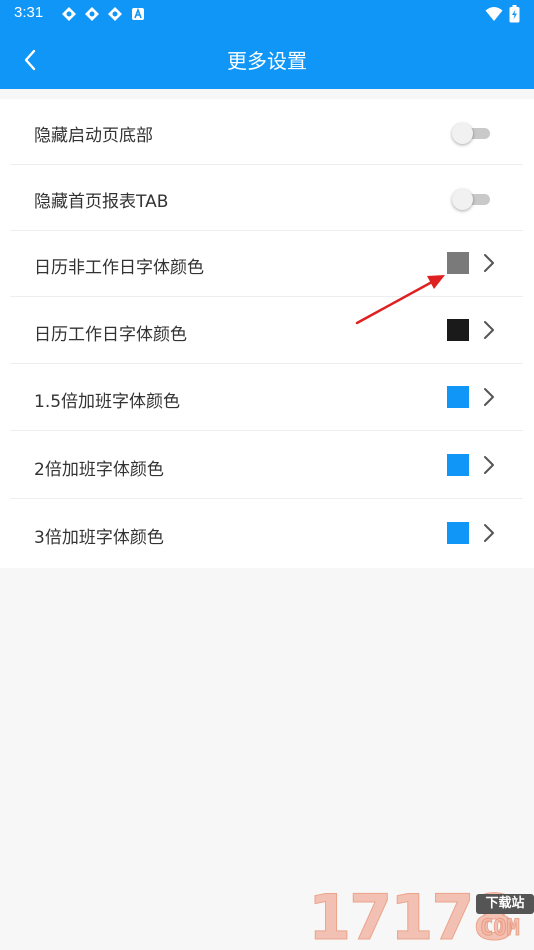  Describe the element at coordinates (29, 12) in the screenshot. I see `status-time: 3:31` at that location.